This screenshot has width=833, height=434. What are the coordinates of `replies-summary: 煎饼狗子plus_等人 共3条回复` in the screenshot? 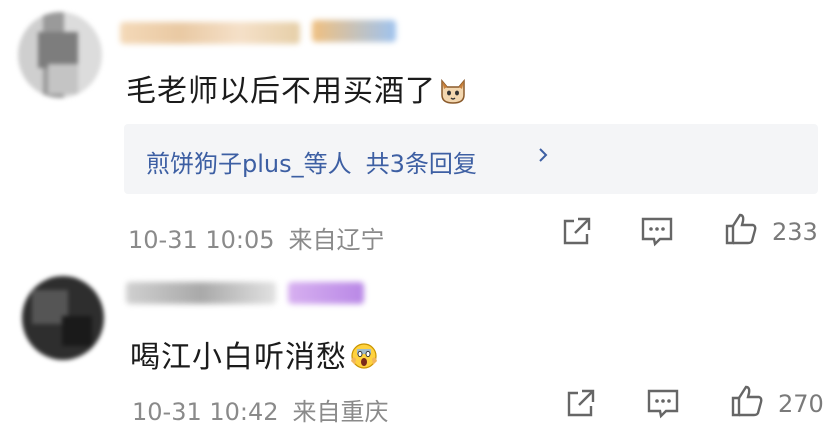 It's located at (311, 161).